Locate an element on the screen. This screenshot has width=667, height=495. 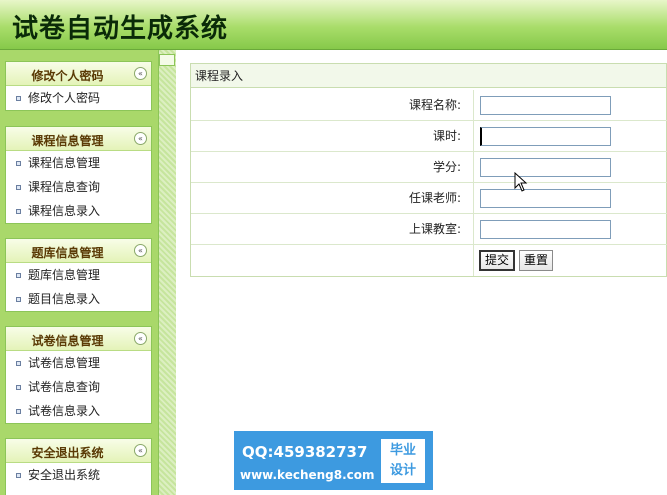
menu-group-paper: 试卷信息管理 « 试卷信息管理 试卷信息查询 试卷信息录入 is located at coordinates (78, 375).